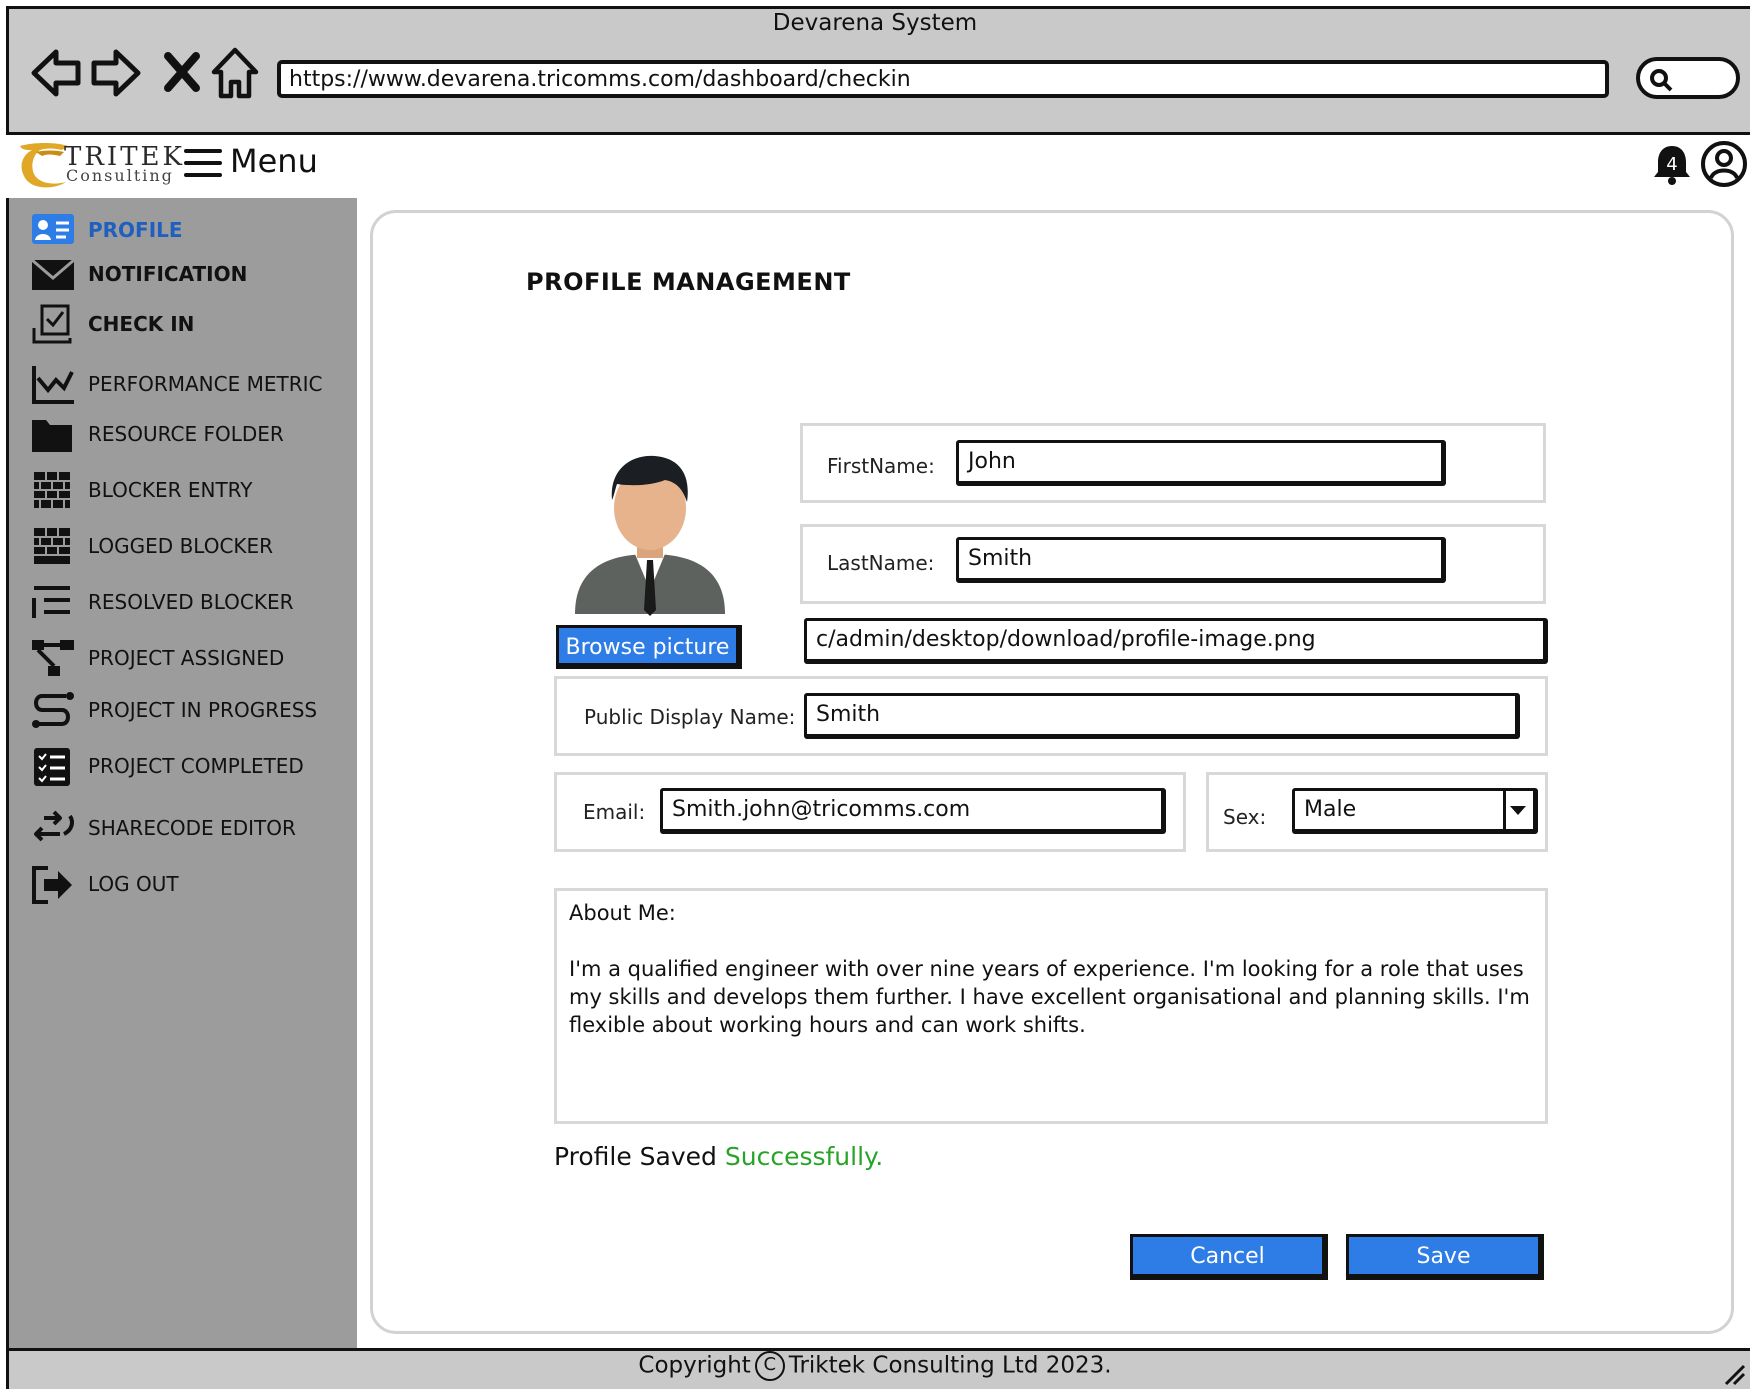 The width and height of the screenshot is (1750, 1389). I want to click on flow-icon, so click(53, 710).